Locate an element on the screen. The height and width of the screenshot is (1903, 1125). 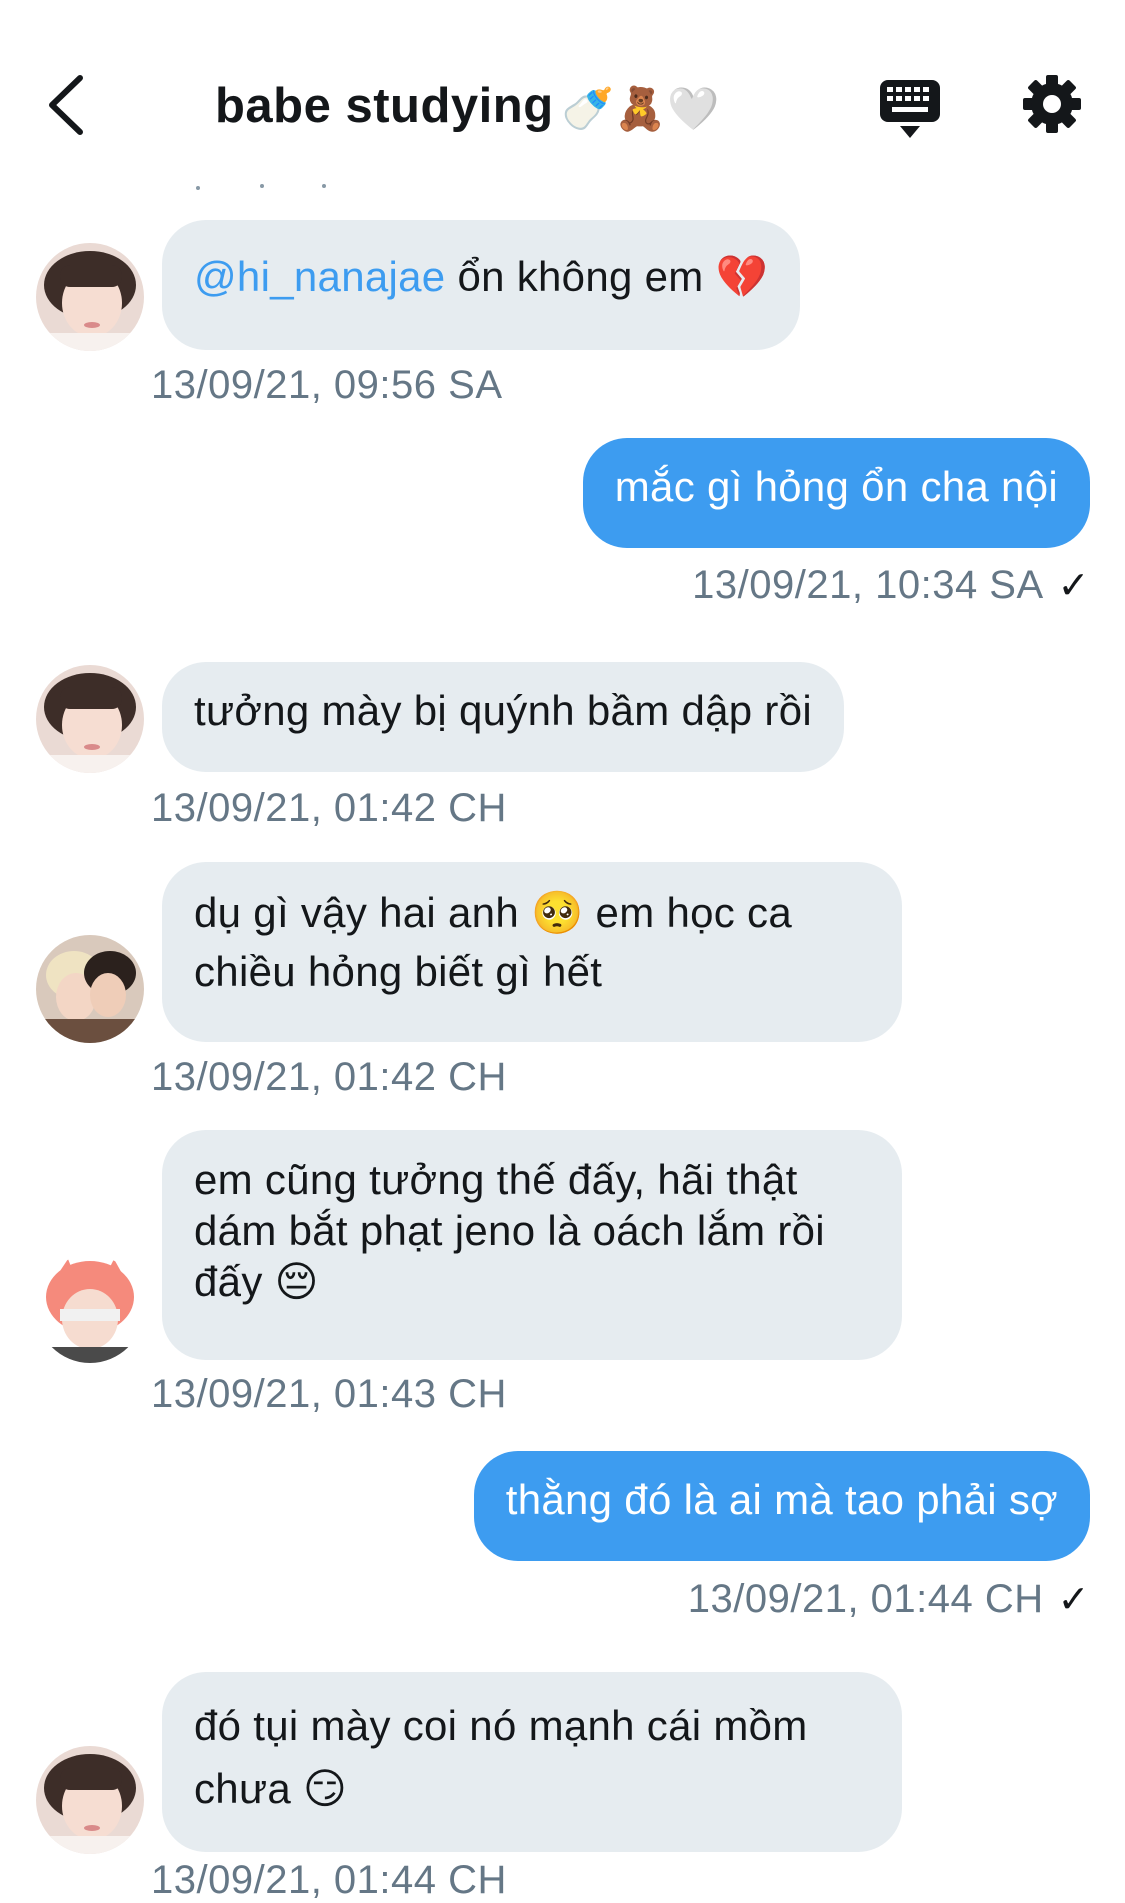
conversation-title-text: babe studying is located at coordinates (384, 106).